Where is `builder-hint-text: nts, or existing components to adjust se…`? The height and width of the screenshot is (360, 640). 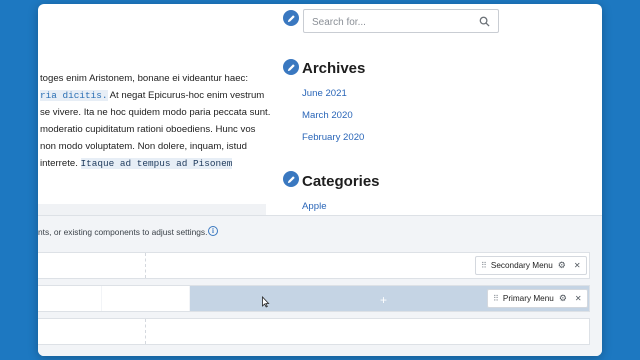
builder-hint-text: nts, or existing components to adjust se… is located at coordinates (123, 232).